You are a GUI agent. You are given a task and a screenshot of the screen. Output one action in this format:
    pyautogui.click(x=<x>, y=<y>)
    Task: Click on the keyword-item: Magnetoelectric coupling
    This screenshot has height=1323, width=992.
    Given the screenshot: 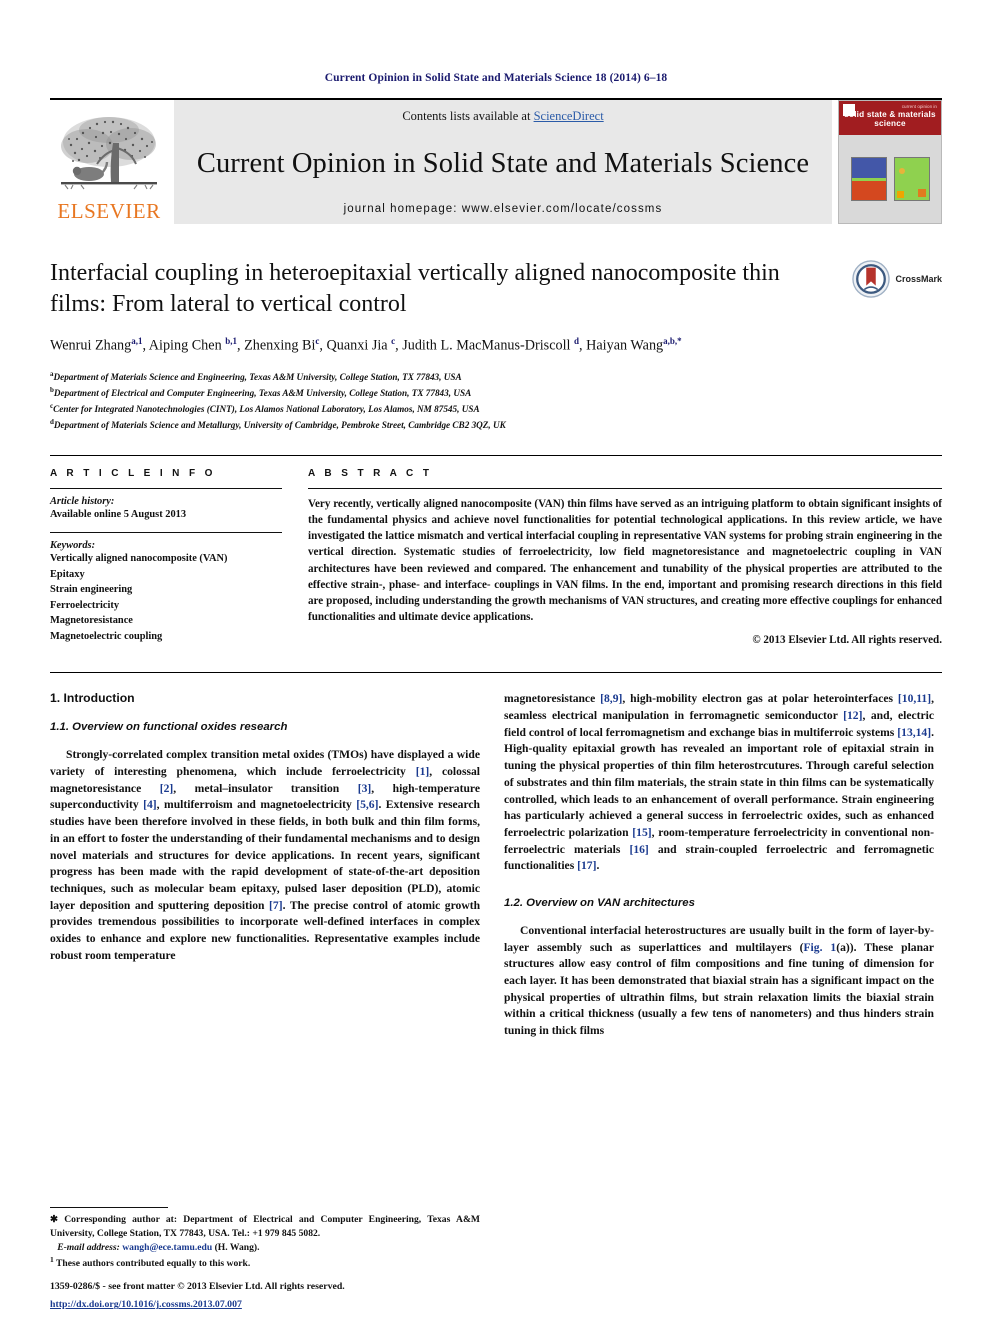 What is the action you would take?
    pyautogui.click(x=106, y=637)
    